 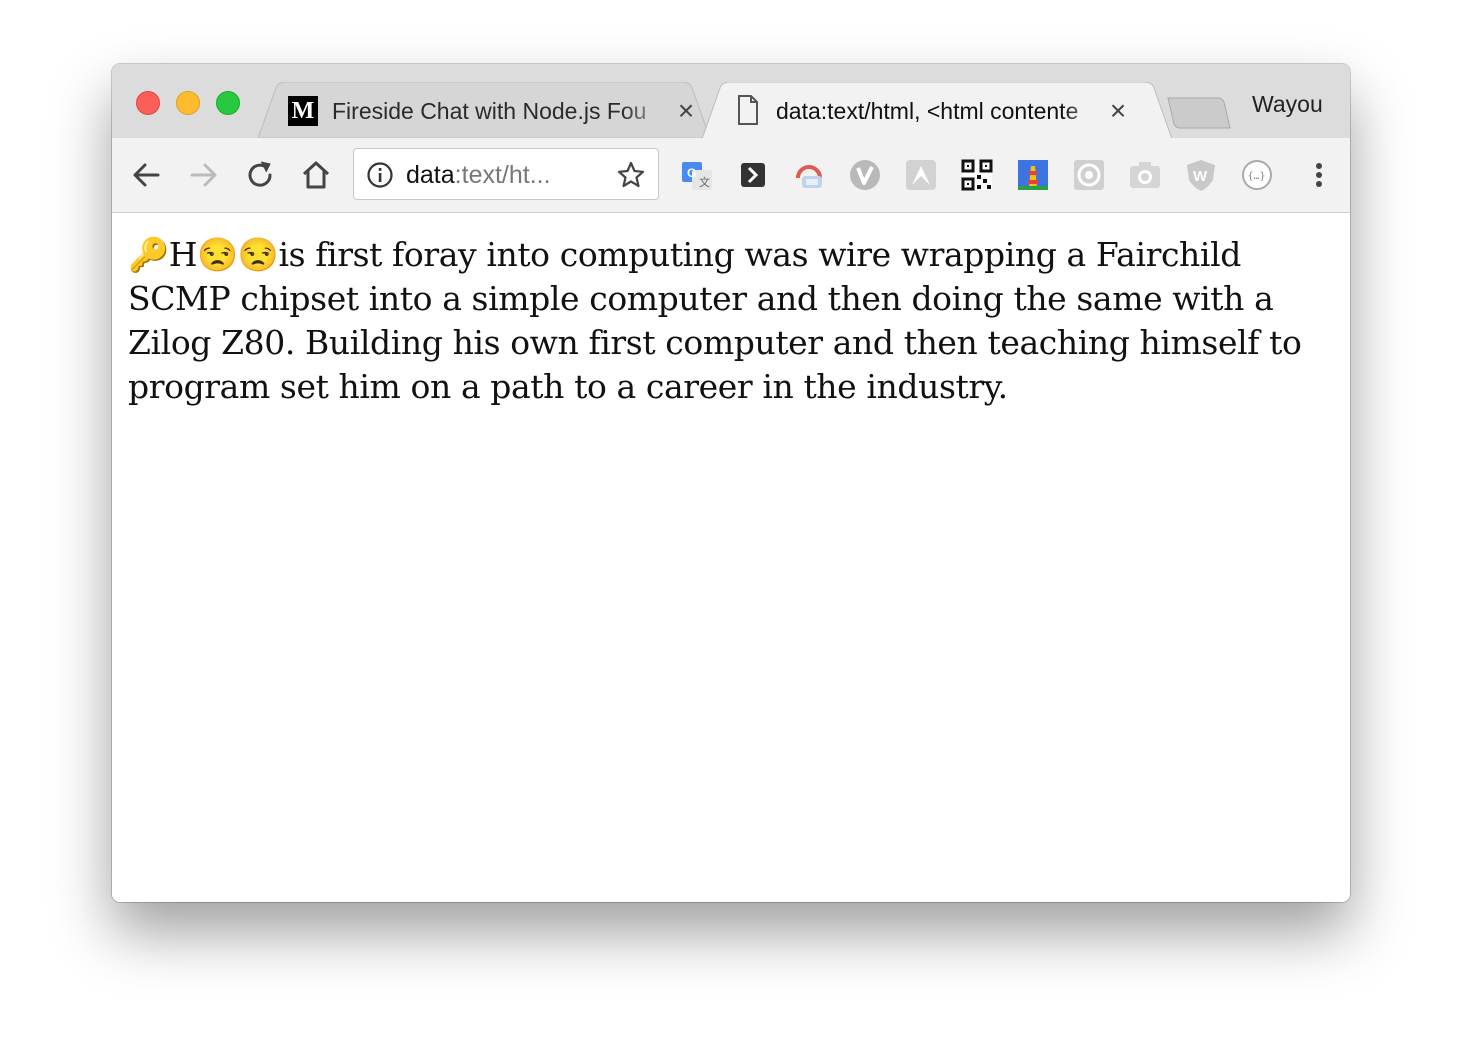 What do you see at coordinates (1145, 175) in the screenshot?
I see `camera-icon` at bounding box center [1145, 175].